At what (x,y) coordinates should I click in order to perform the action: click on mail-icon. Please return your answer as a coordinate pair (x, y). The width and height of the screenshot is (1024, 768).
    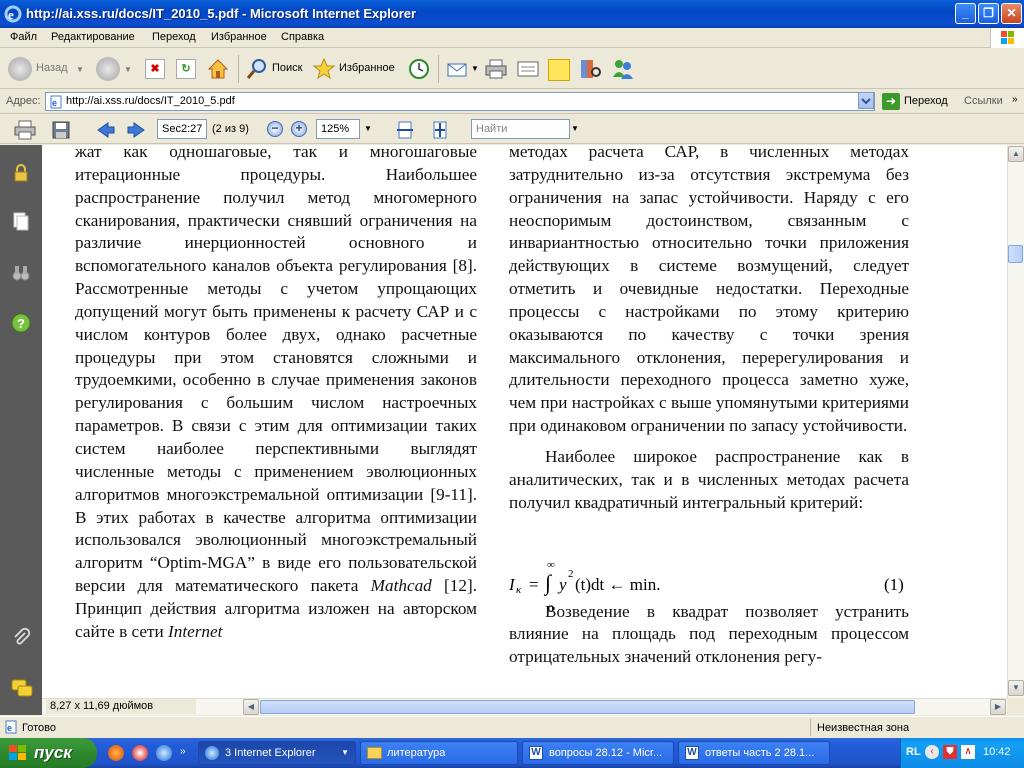
    Looking at the image, I should click on (457, 69).